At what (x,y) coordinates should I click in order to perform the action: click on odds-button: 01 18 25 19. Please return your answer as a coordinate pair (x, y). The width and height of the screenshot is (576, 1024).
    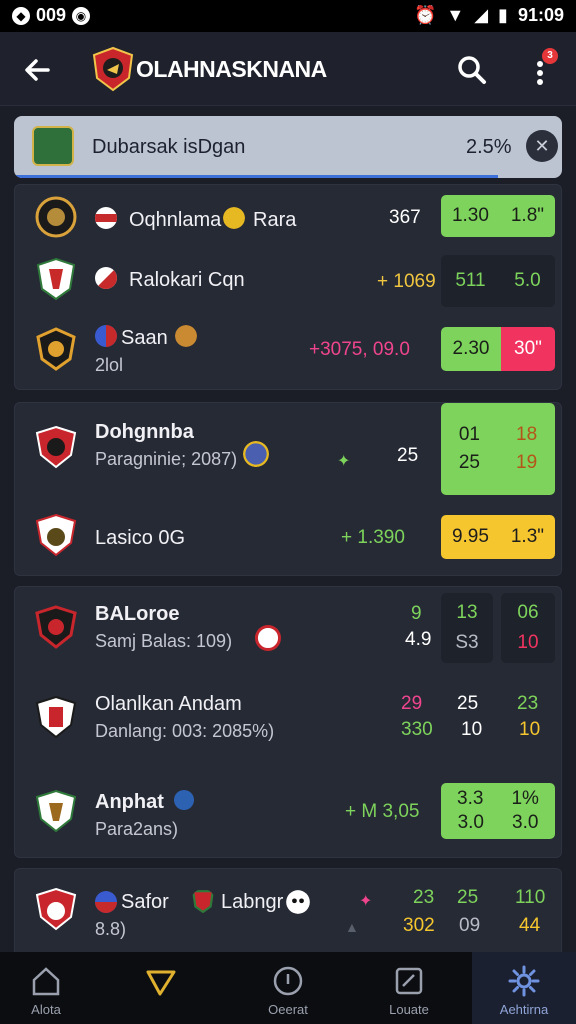
    Looking at the image, I should click on (498, 449).